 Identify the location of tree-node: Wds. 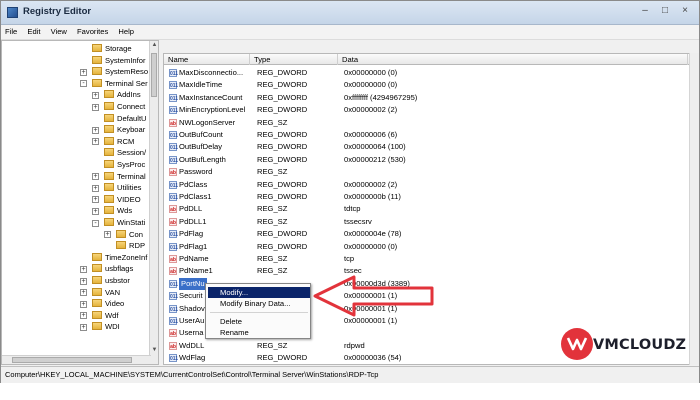
(118, 211).